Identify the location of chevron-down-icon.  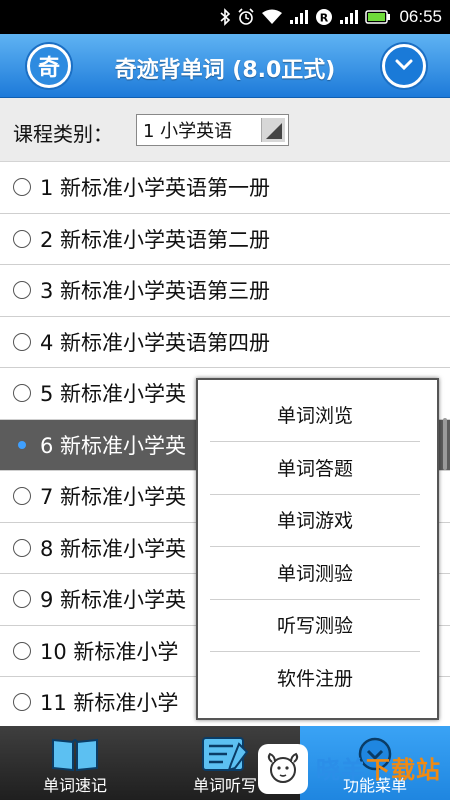
(404, 66).